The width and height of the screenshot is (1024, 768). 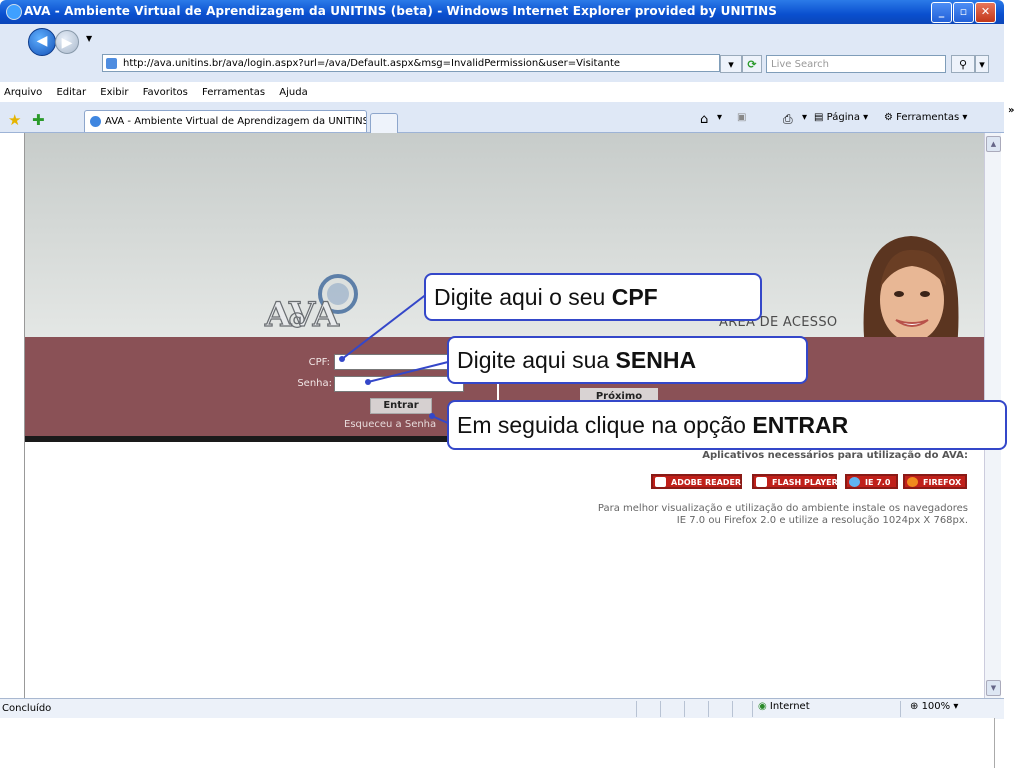 I want to click on flash-icon, so click(x=761, y=482).